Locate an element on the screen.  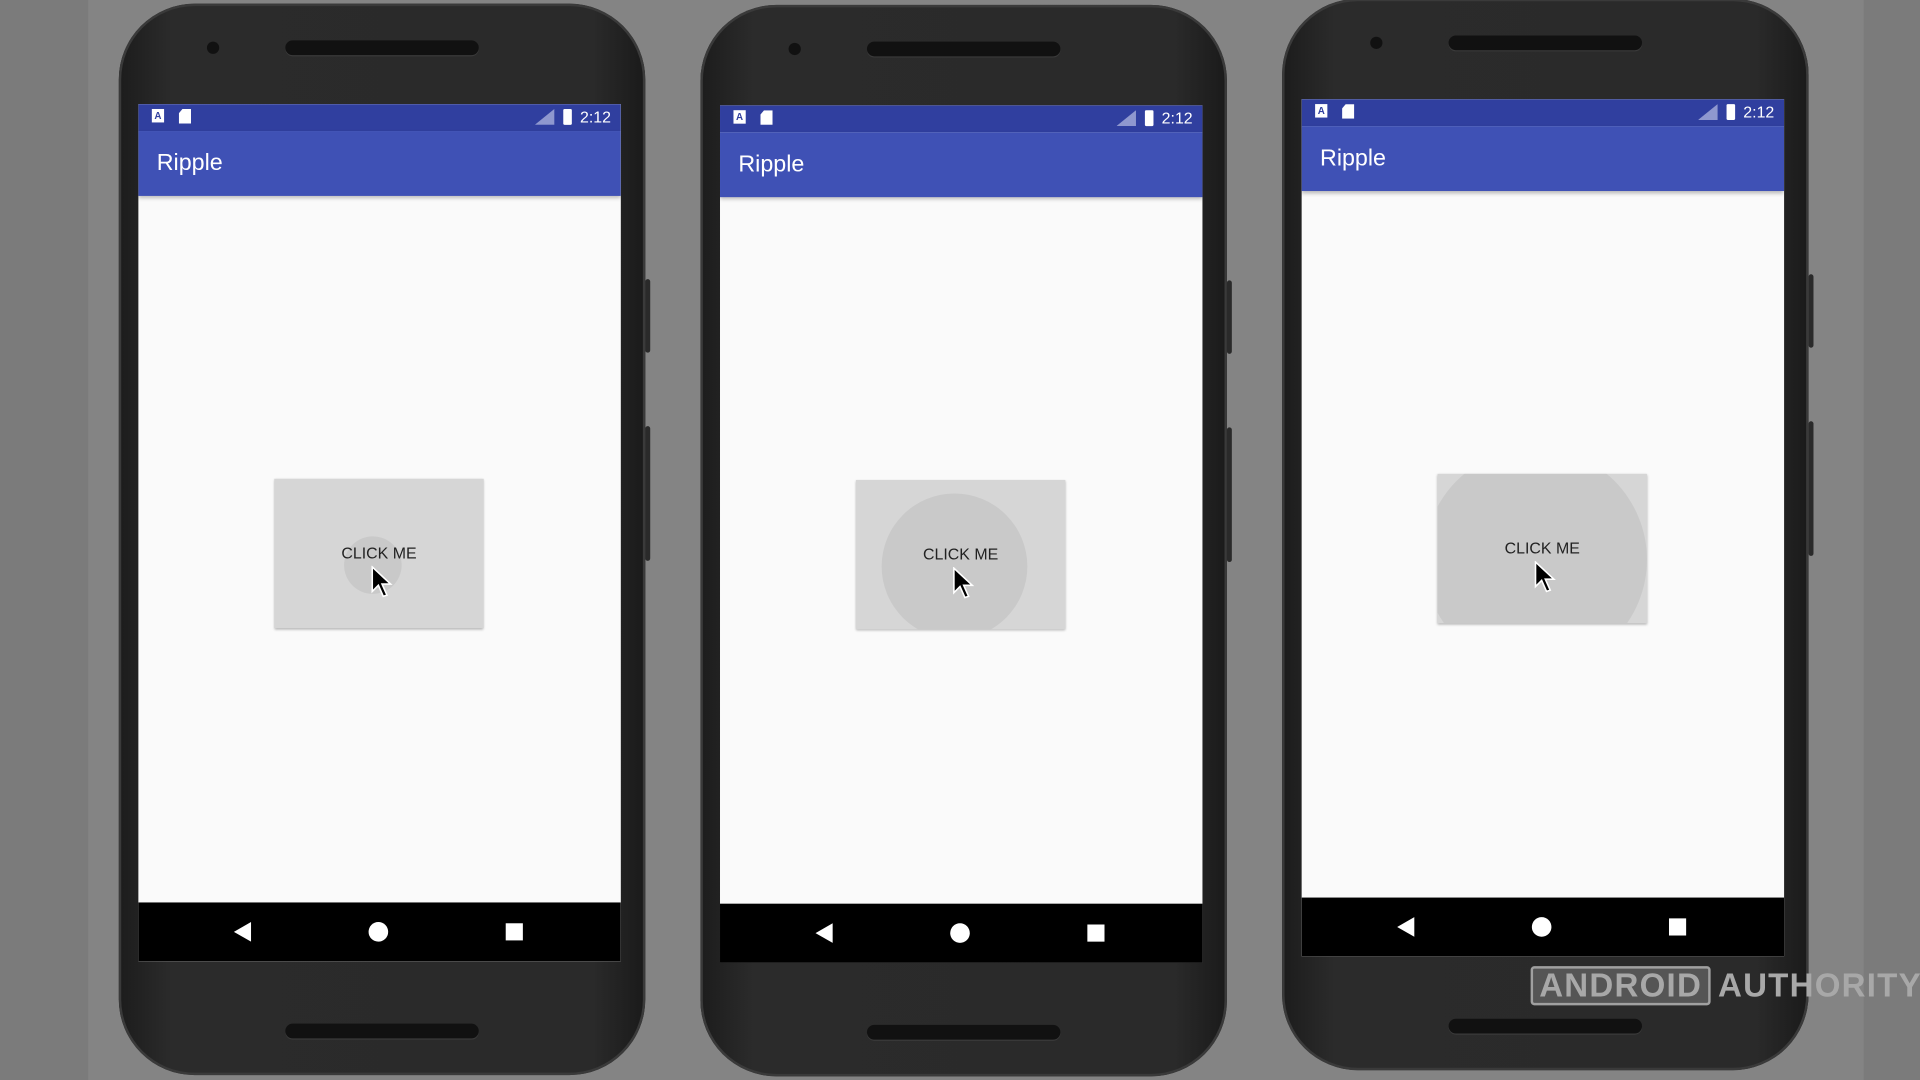
watermark-logo: ANDROID AUTHORITY is located at coordinates (1725, 986).